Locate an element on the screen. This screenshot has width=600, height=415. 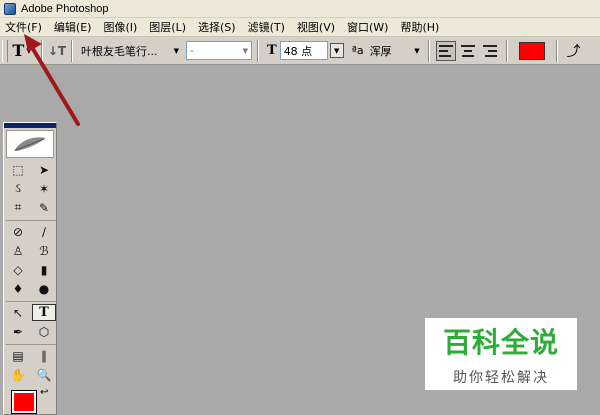
polygon-icon: ⬡ is located at coordinates (44, 331).